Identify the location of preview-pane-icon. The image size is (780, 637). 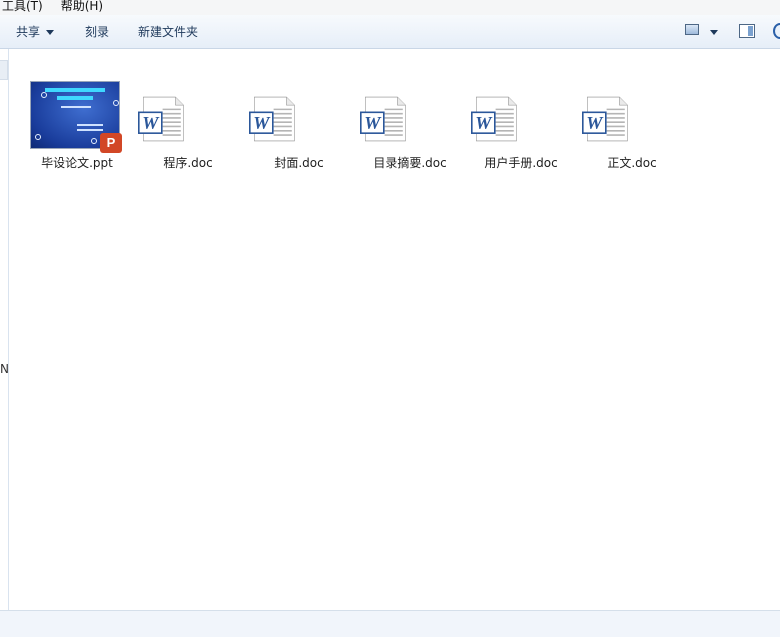
(747, 31).